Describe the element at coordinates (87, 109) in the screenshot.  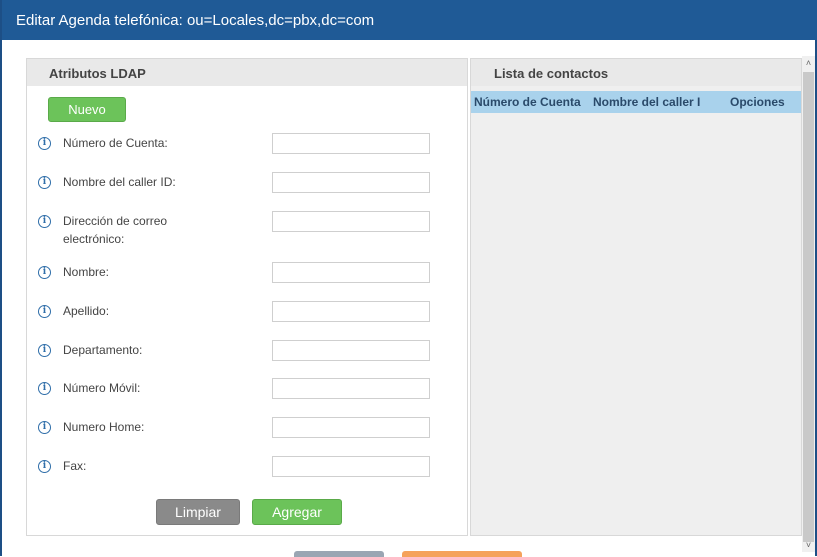
I see `new-button: Nuevo` at that location.